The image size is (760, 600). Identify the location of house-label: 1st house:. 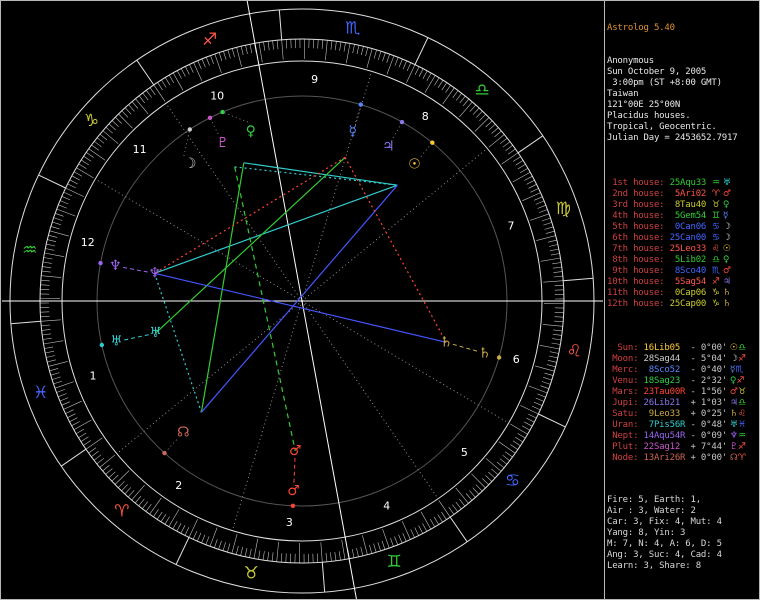
(638, 183).